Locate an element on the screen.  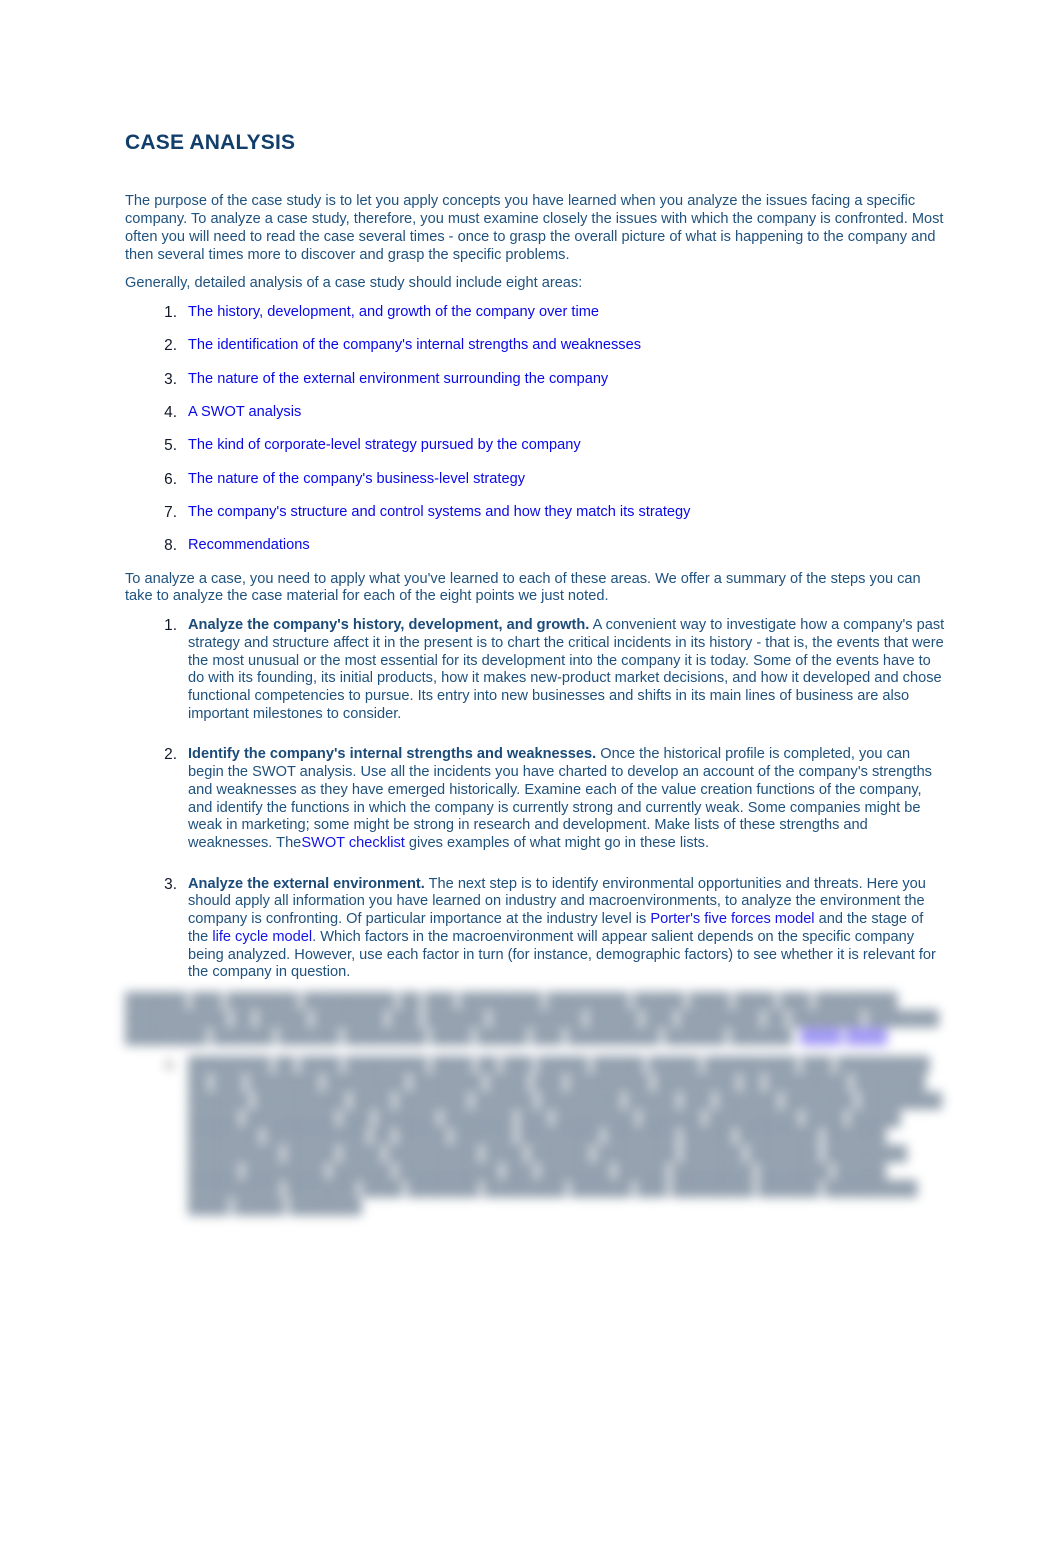
list-item: 4. A SWOT analysis is located at coordinates (536, 413).